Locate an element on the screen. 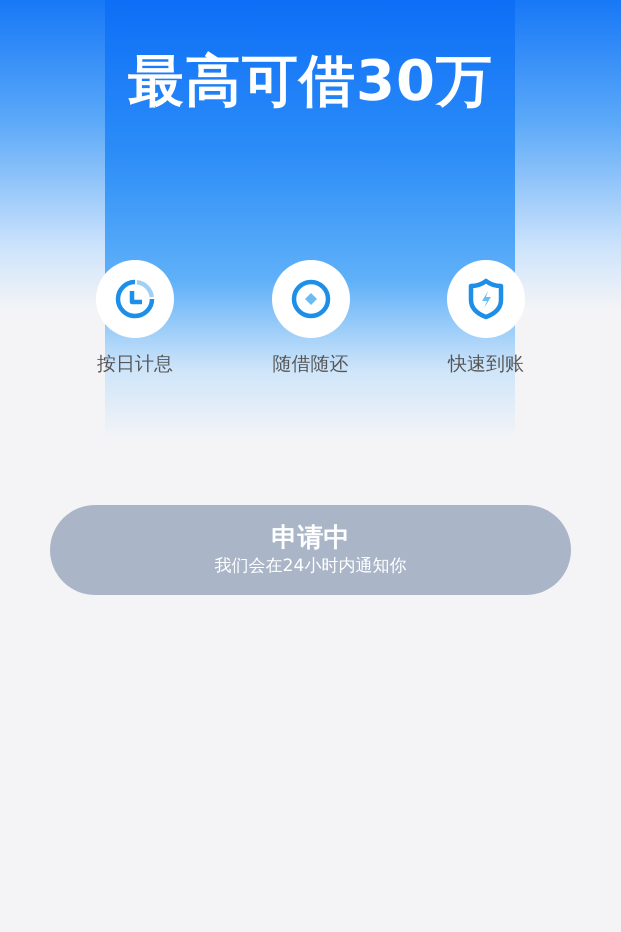 The height and width of the screenshot is (932, 621). feature-label: 随借随还 is located at coordinates (310, 364).